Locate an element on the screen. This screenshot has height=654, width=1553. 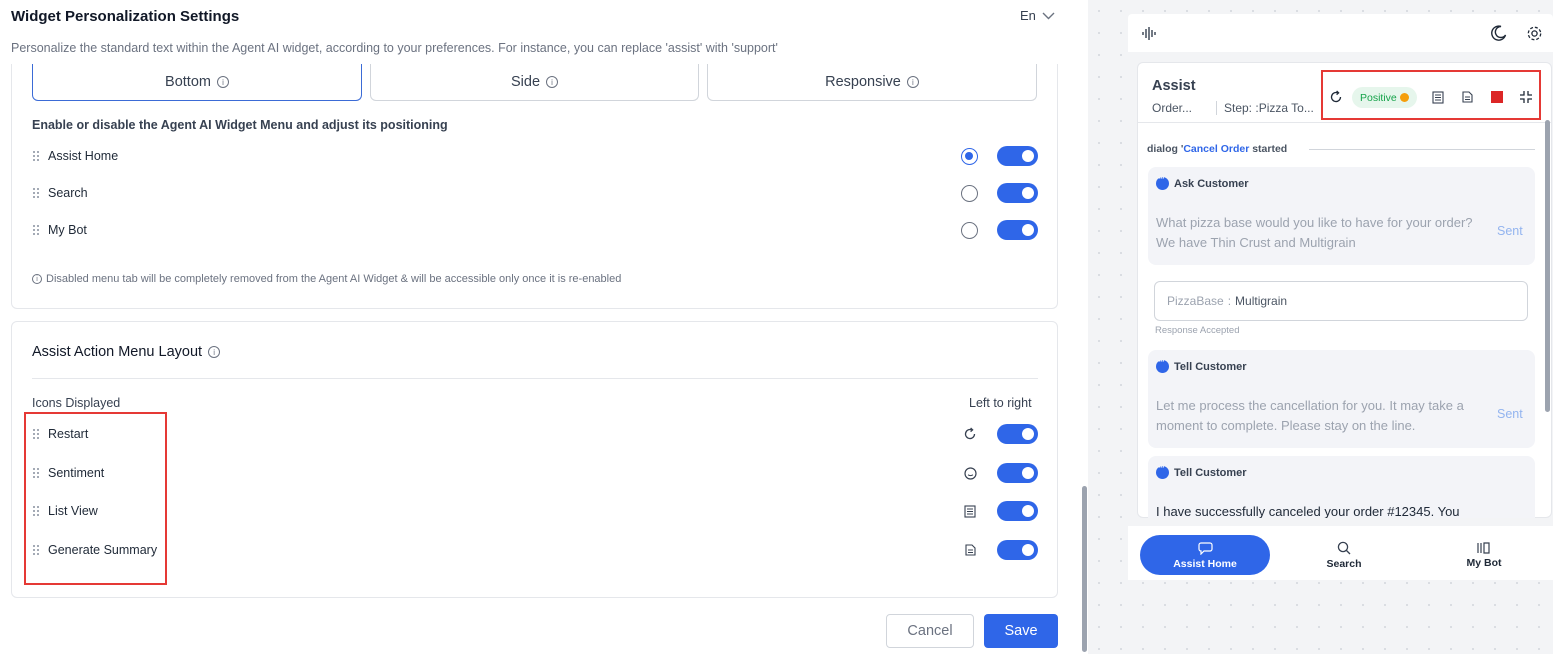
response-key: PizzaBase is located at coordinates (1195, 301).